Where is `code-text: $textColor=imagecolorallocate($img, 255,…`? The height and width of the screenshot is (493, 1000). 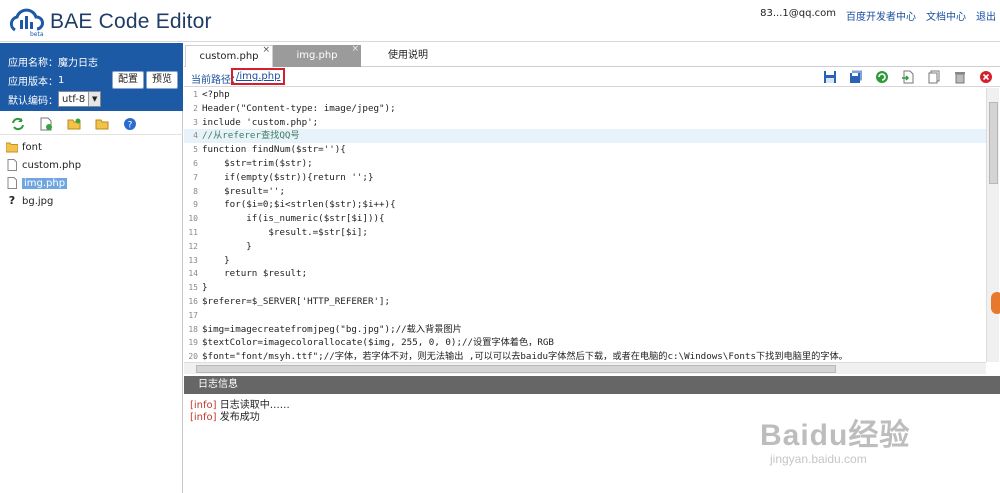
code-text: $textColor=imagecolorallocate($img, 255,… is located at coordinates (378, 343).